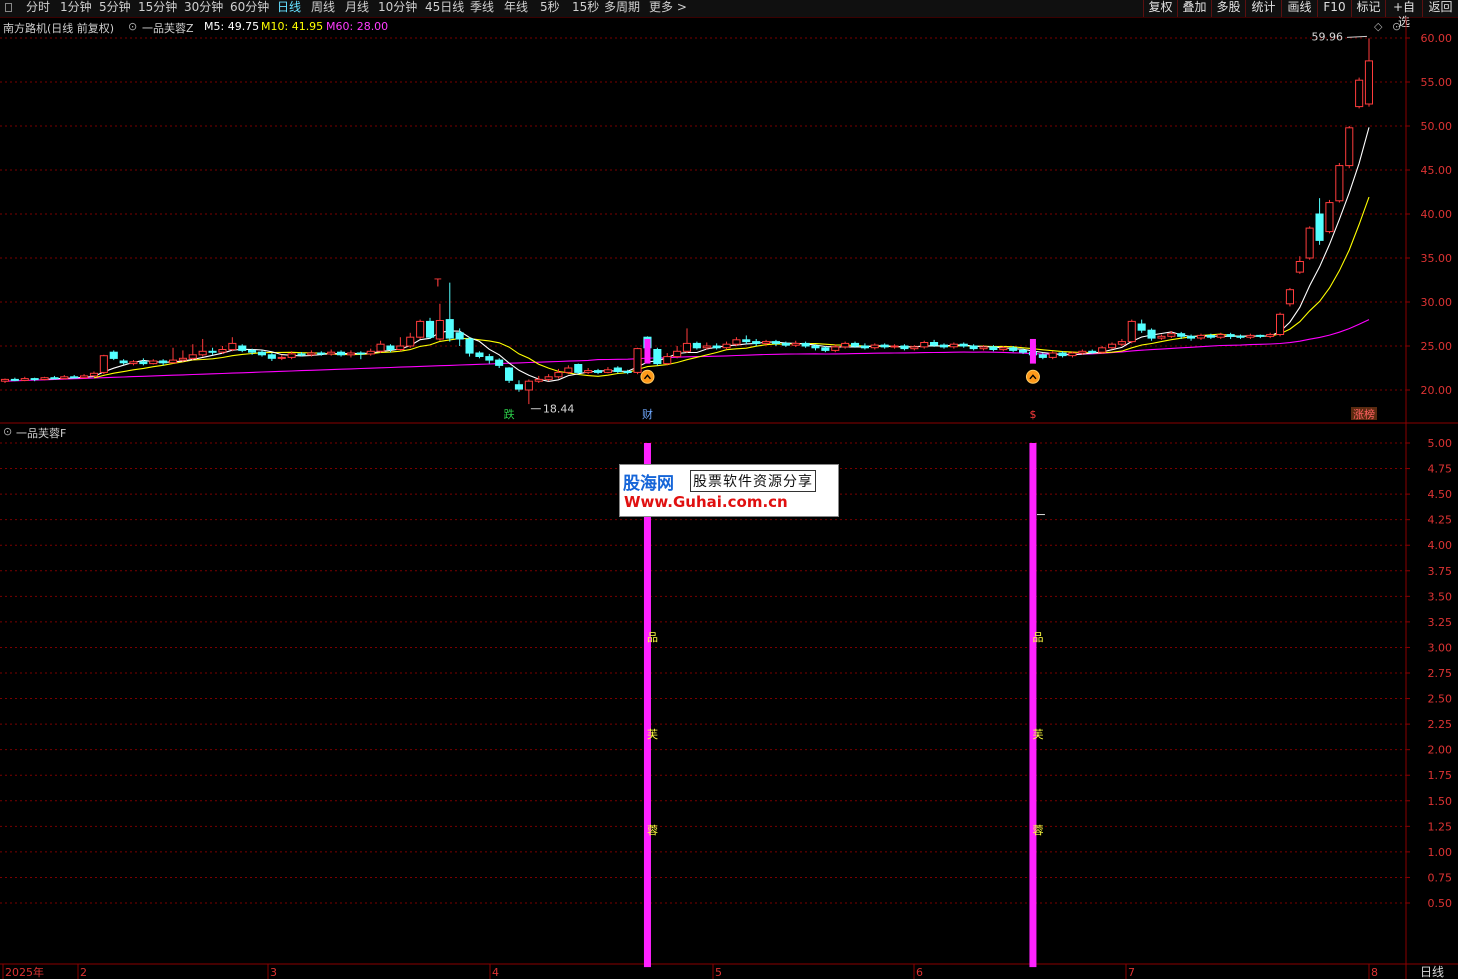 This screenshot has width=1458, height=979. I want to click on diamond-icon: ◇, so click(1378, 26).